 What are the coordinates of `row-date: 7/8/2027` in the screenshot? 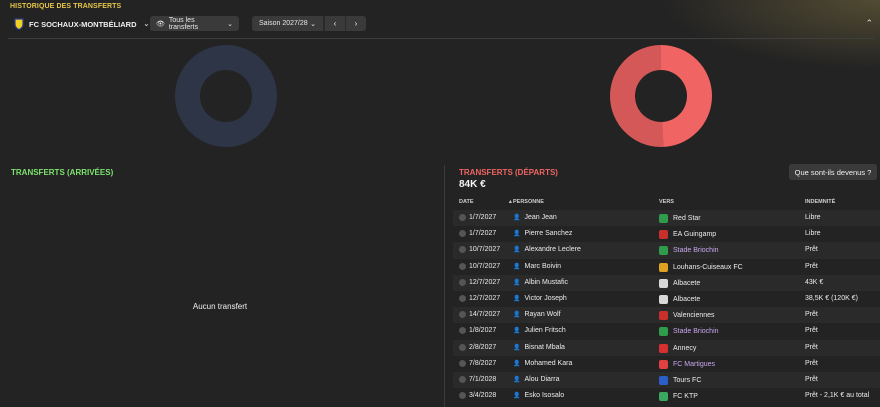 It's located at (477, 363).